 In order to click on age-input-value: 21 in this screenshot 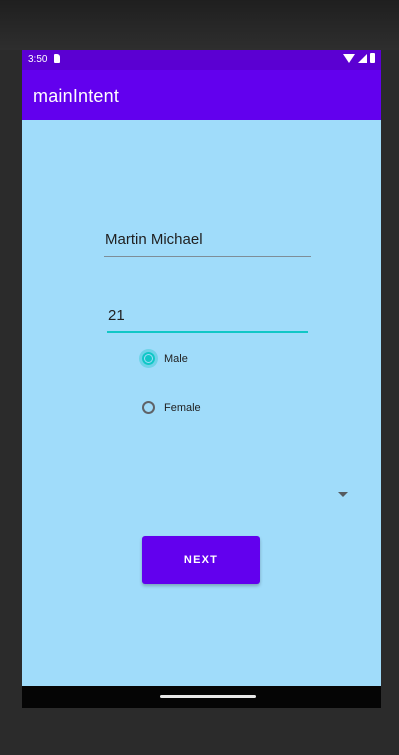, I will do `click(116, 315)`.